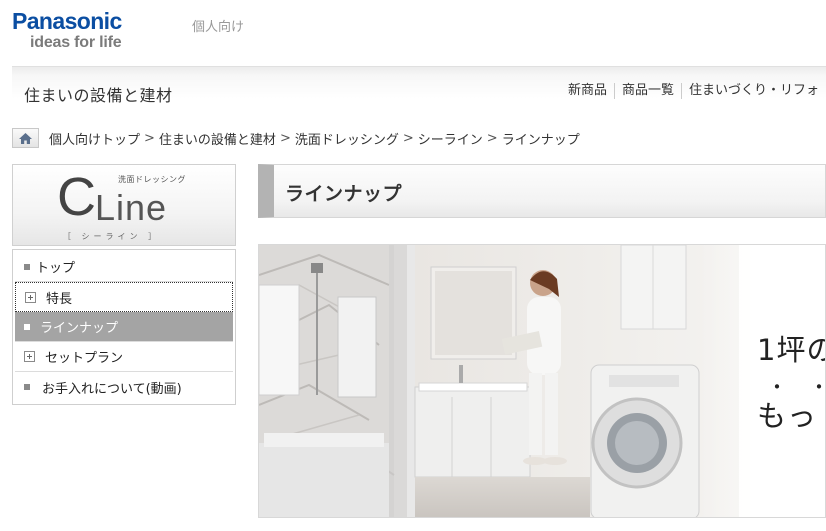 The width and height of the screenshot is (826, 531). What do you see at coordinates (587, 91) in the screenshot?
I see `nav-new-products: 新商品` at bounding box center [587, 91].